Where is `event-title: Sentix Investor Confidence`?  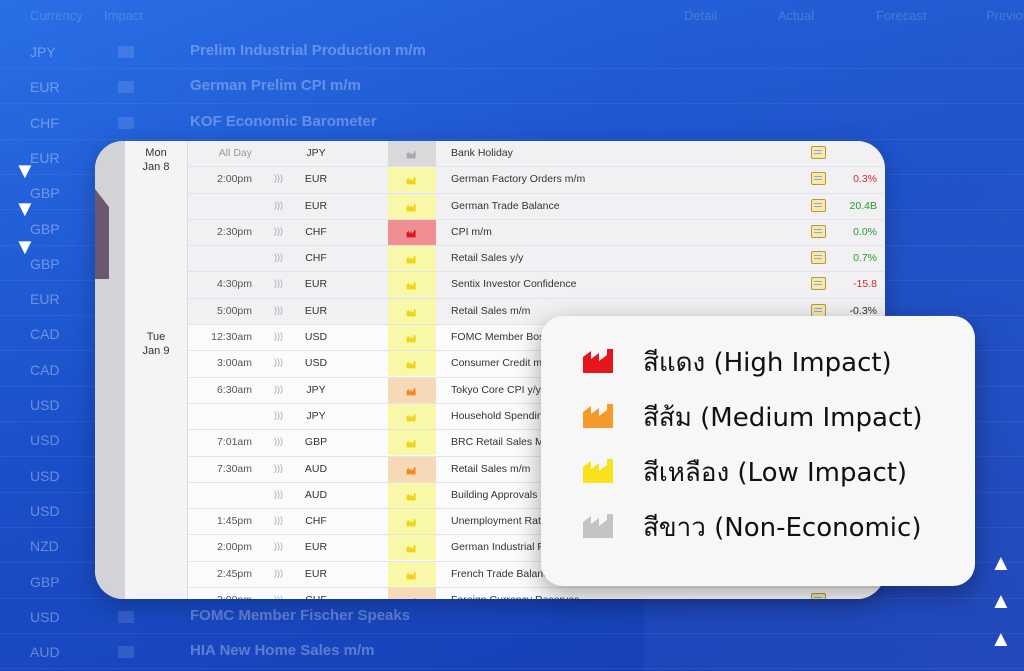 event-title: Sentix Investor Confidence is located at coordinates (514, 284).